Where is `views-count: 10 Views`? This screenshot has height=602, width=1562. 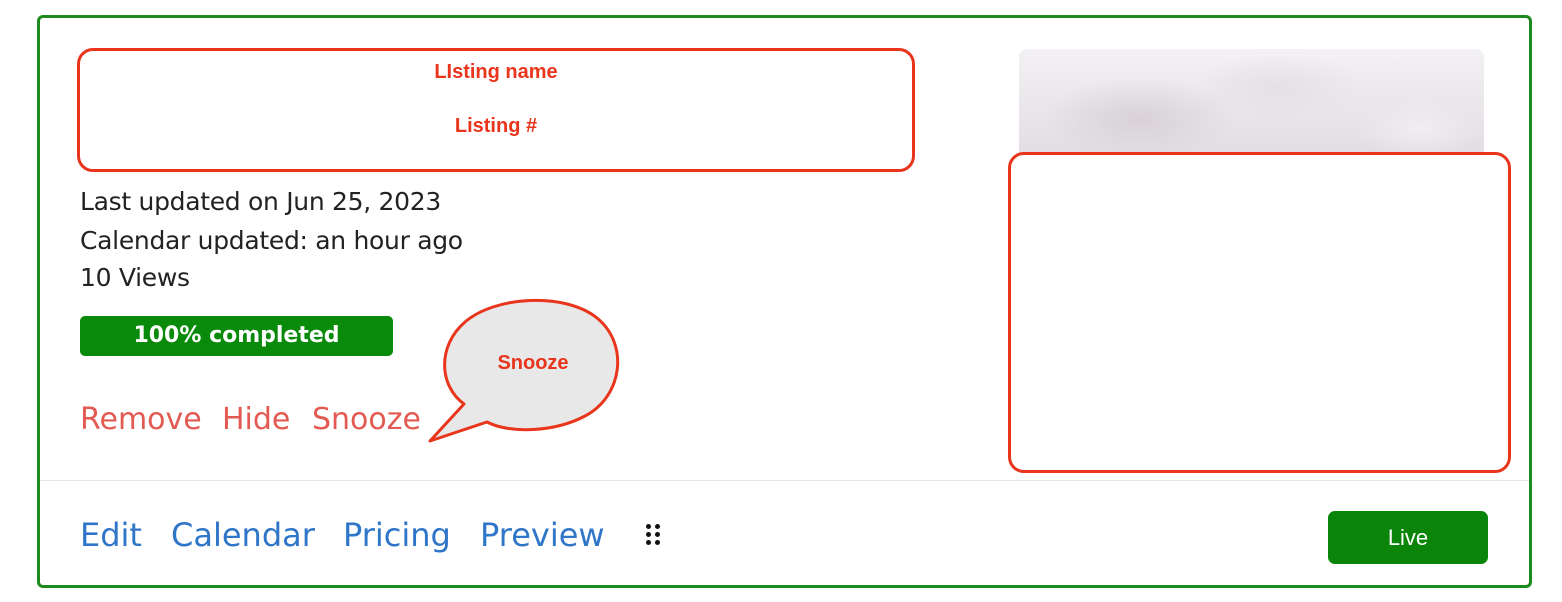
views-count: 10 Views is located at coordinates (135, 277).